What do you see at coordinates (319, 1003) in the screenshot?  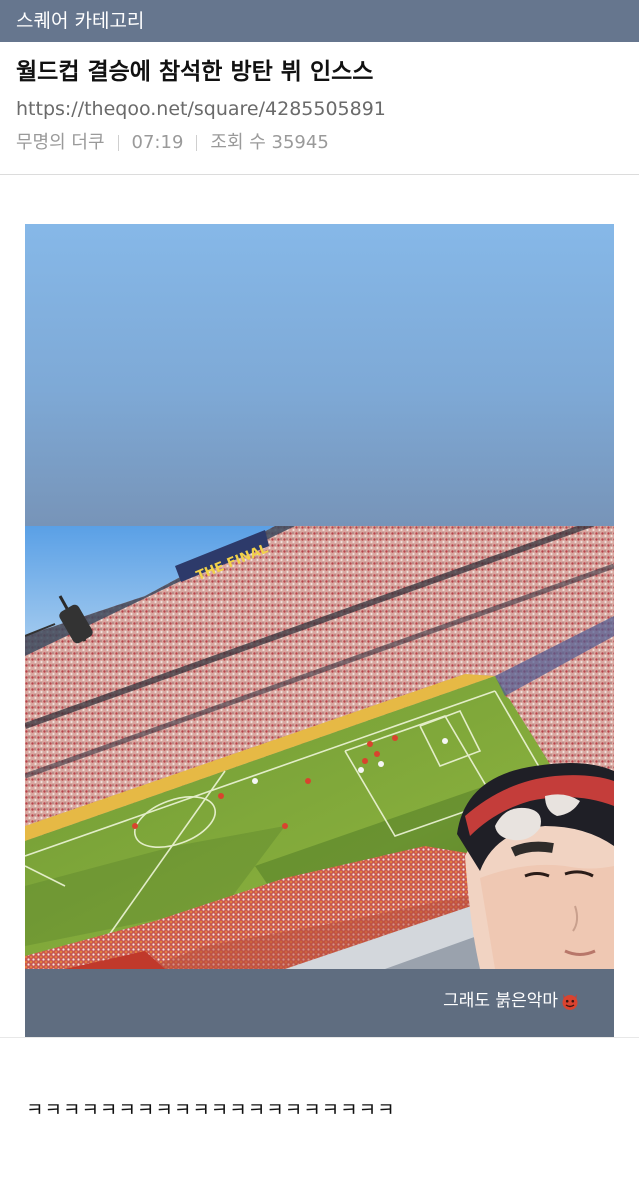 I see `story-caption-bar: 그래도 붉은악마` at bounding box center [319, 1003].